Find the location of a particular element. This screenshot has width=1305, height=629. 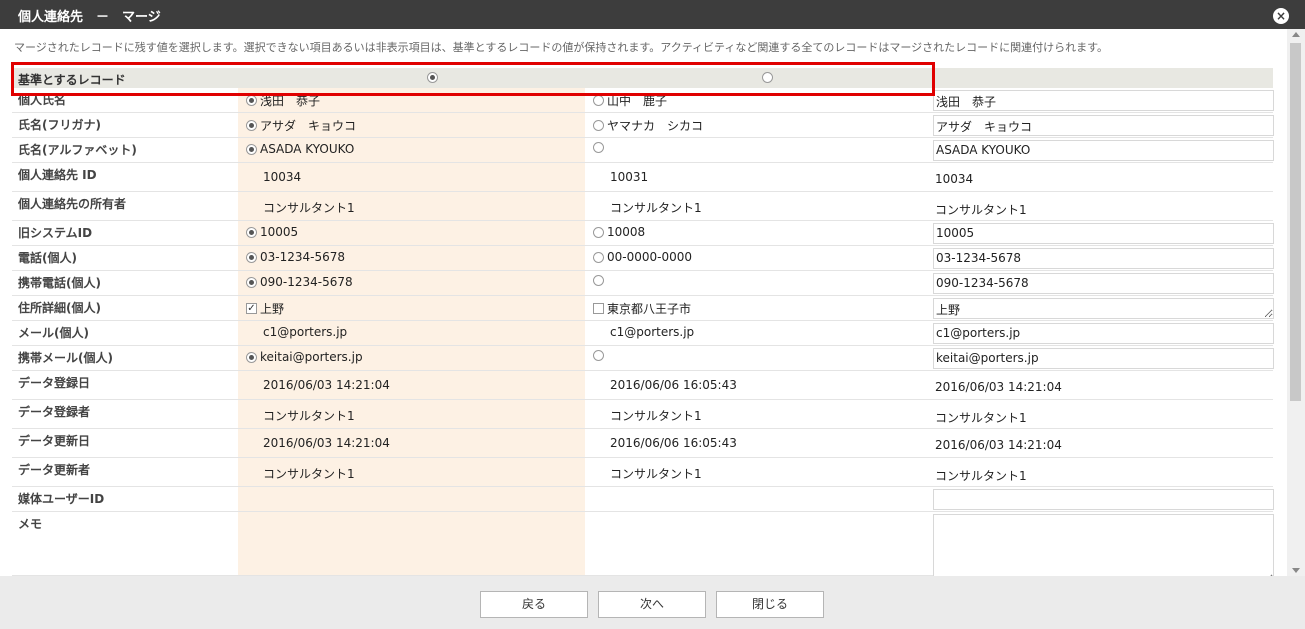

table-row: 氏名(フリガナ) アサダ キョウコ ヤマナカ シカコ アサダ キョウコ is located at coordinates (643, 125).